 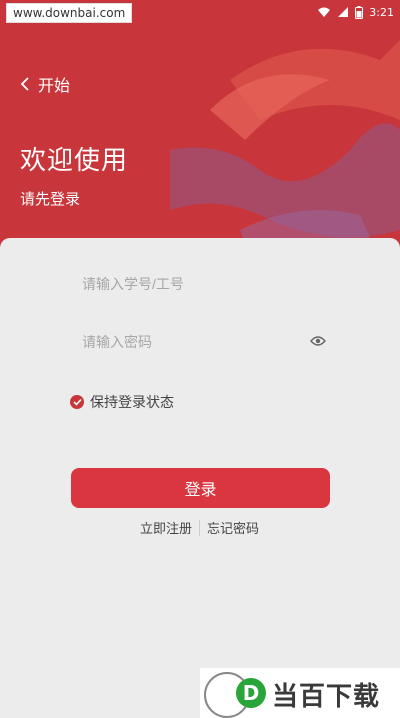 I want to click on login-subtitle: 请先登录, so click(x=50, y=199).